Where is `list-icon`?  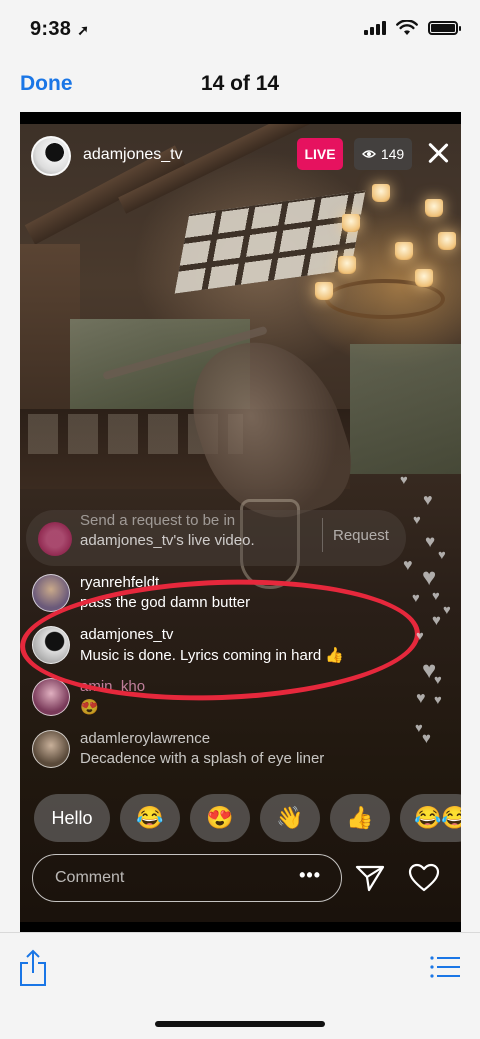 list-icon is located at coordinates (445, 967).